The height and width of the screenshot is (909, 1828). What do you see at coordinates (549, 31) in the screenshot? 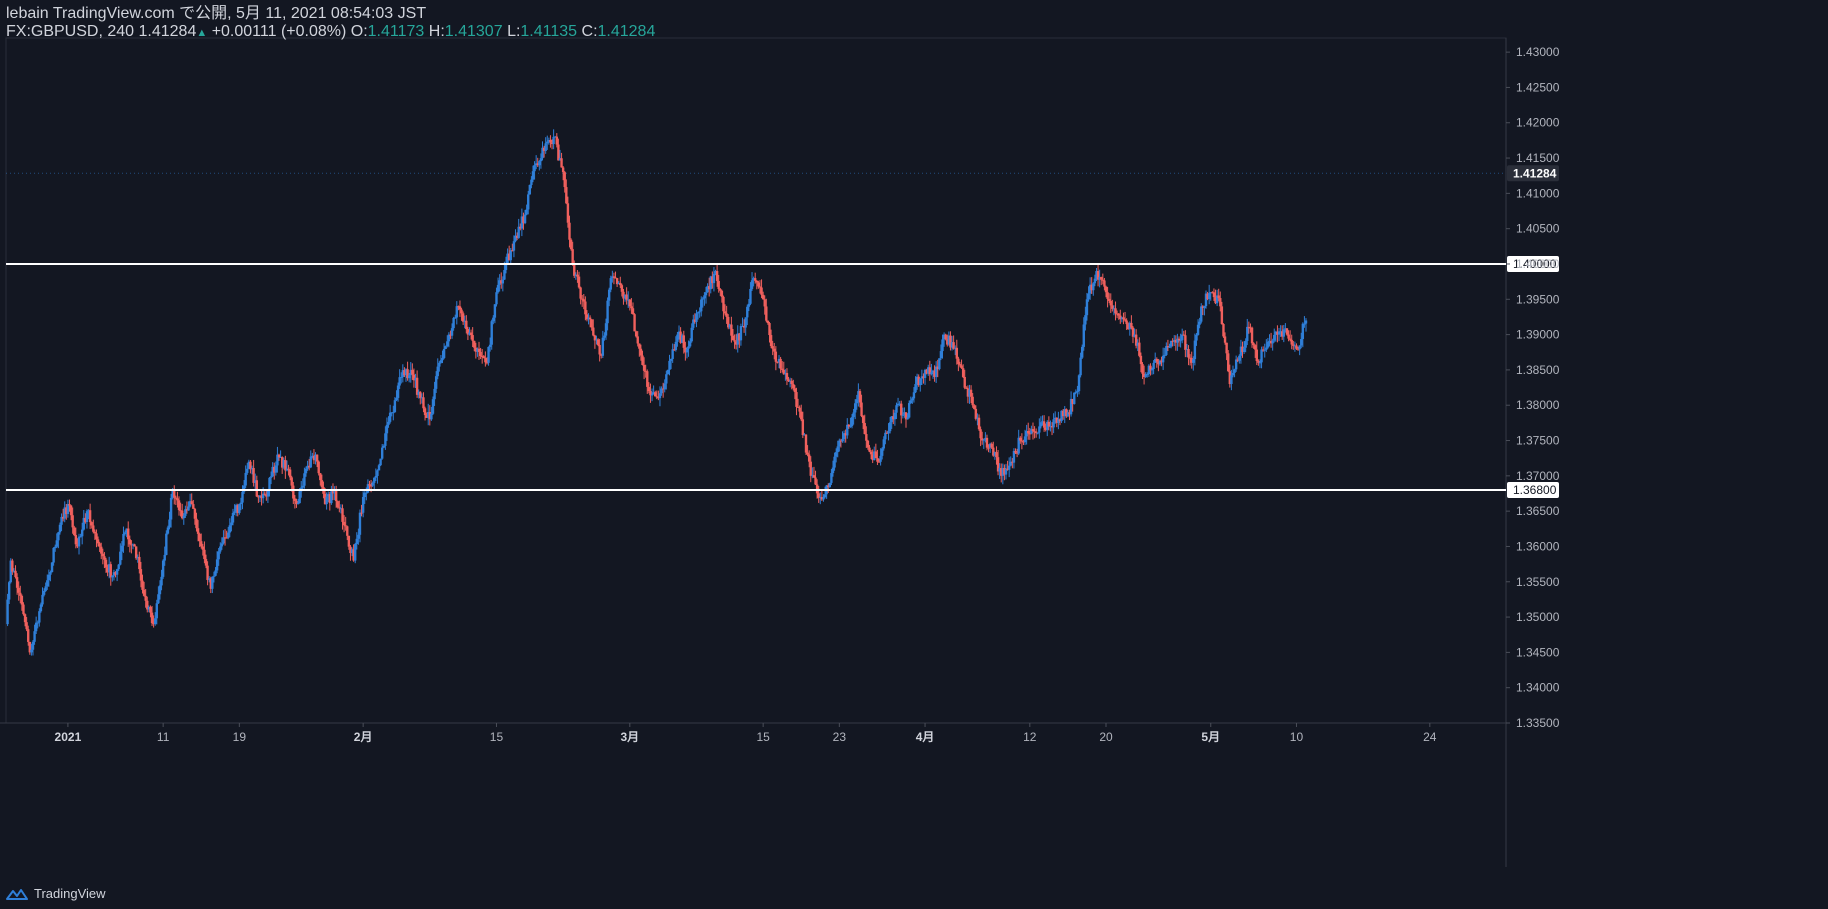
I see `low-value: 1.41135` at bounding box center [549, 31].